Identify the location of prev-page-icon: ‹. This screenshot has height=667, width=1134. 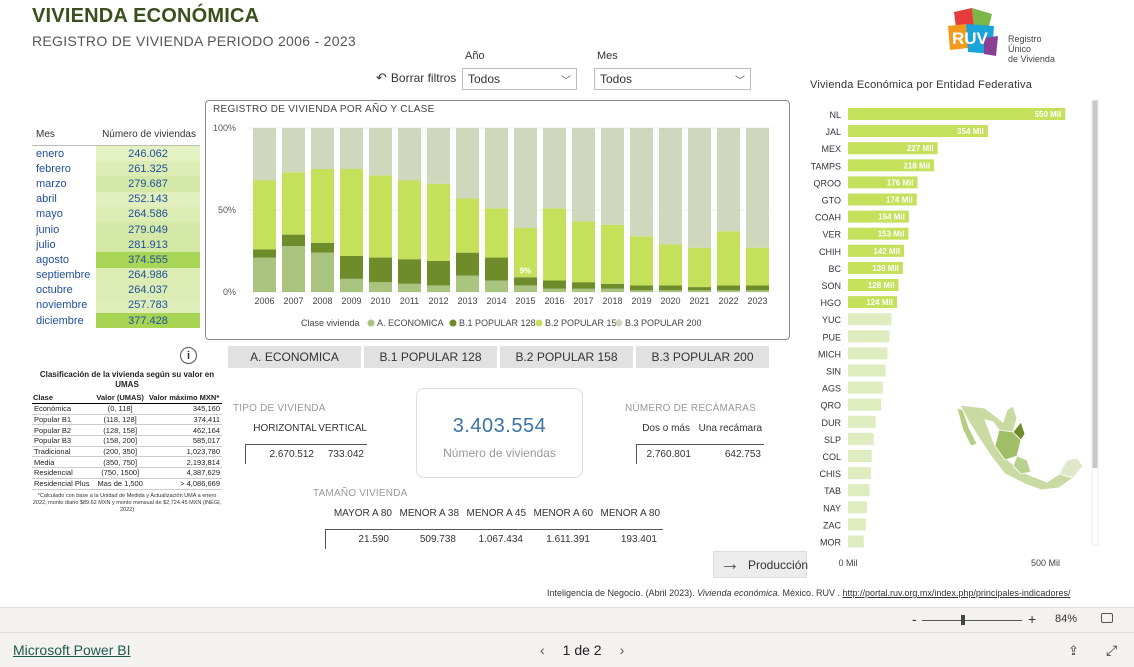
(542, 650).